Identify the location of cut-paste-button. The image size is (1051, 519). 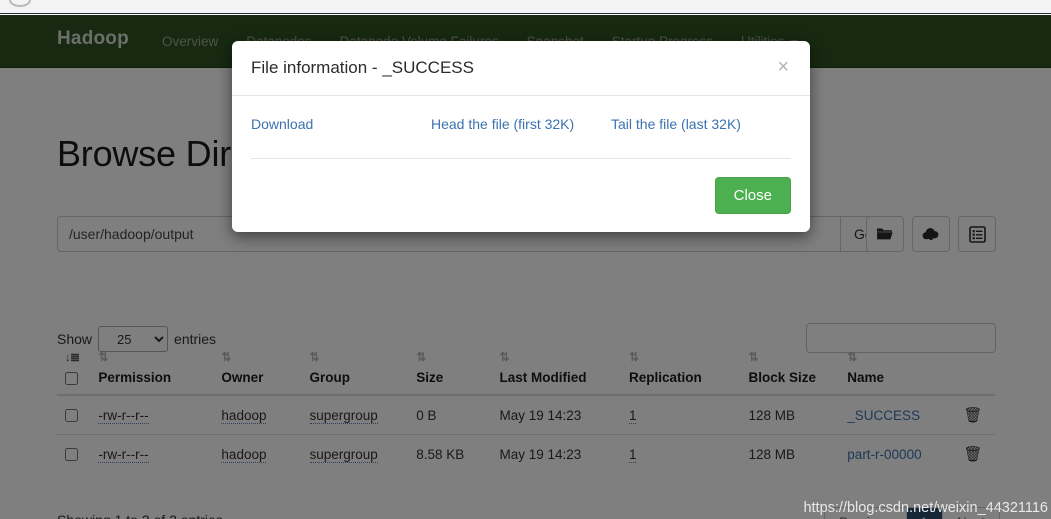
(977, 234).